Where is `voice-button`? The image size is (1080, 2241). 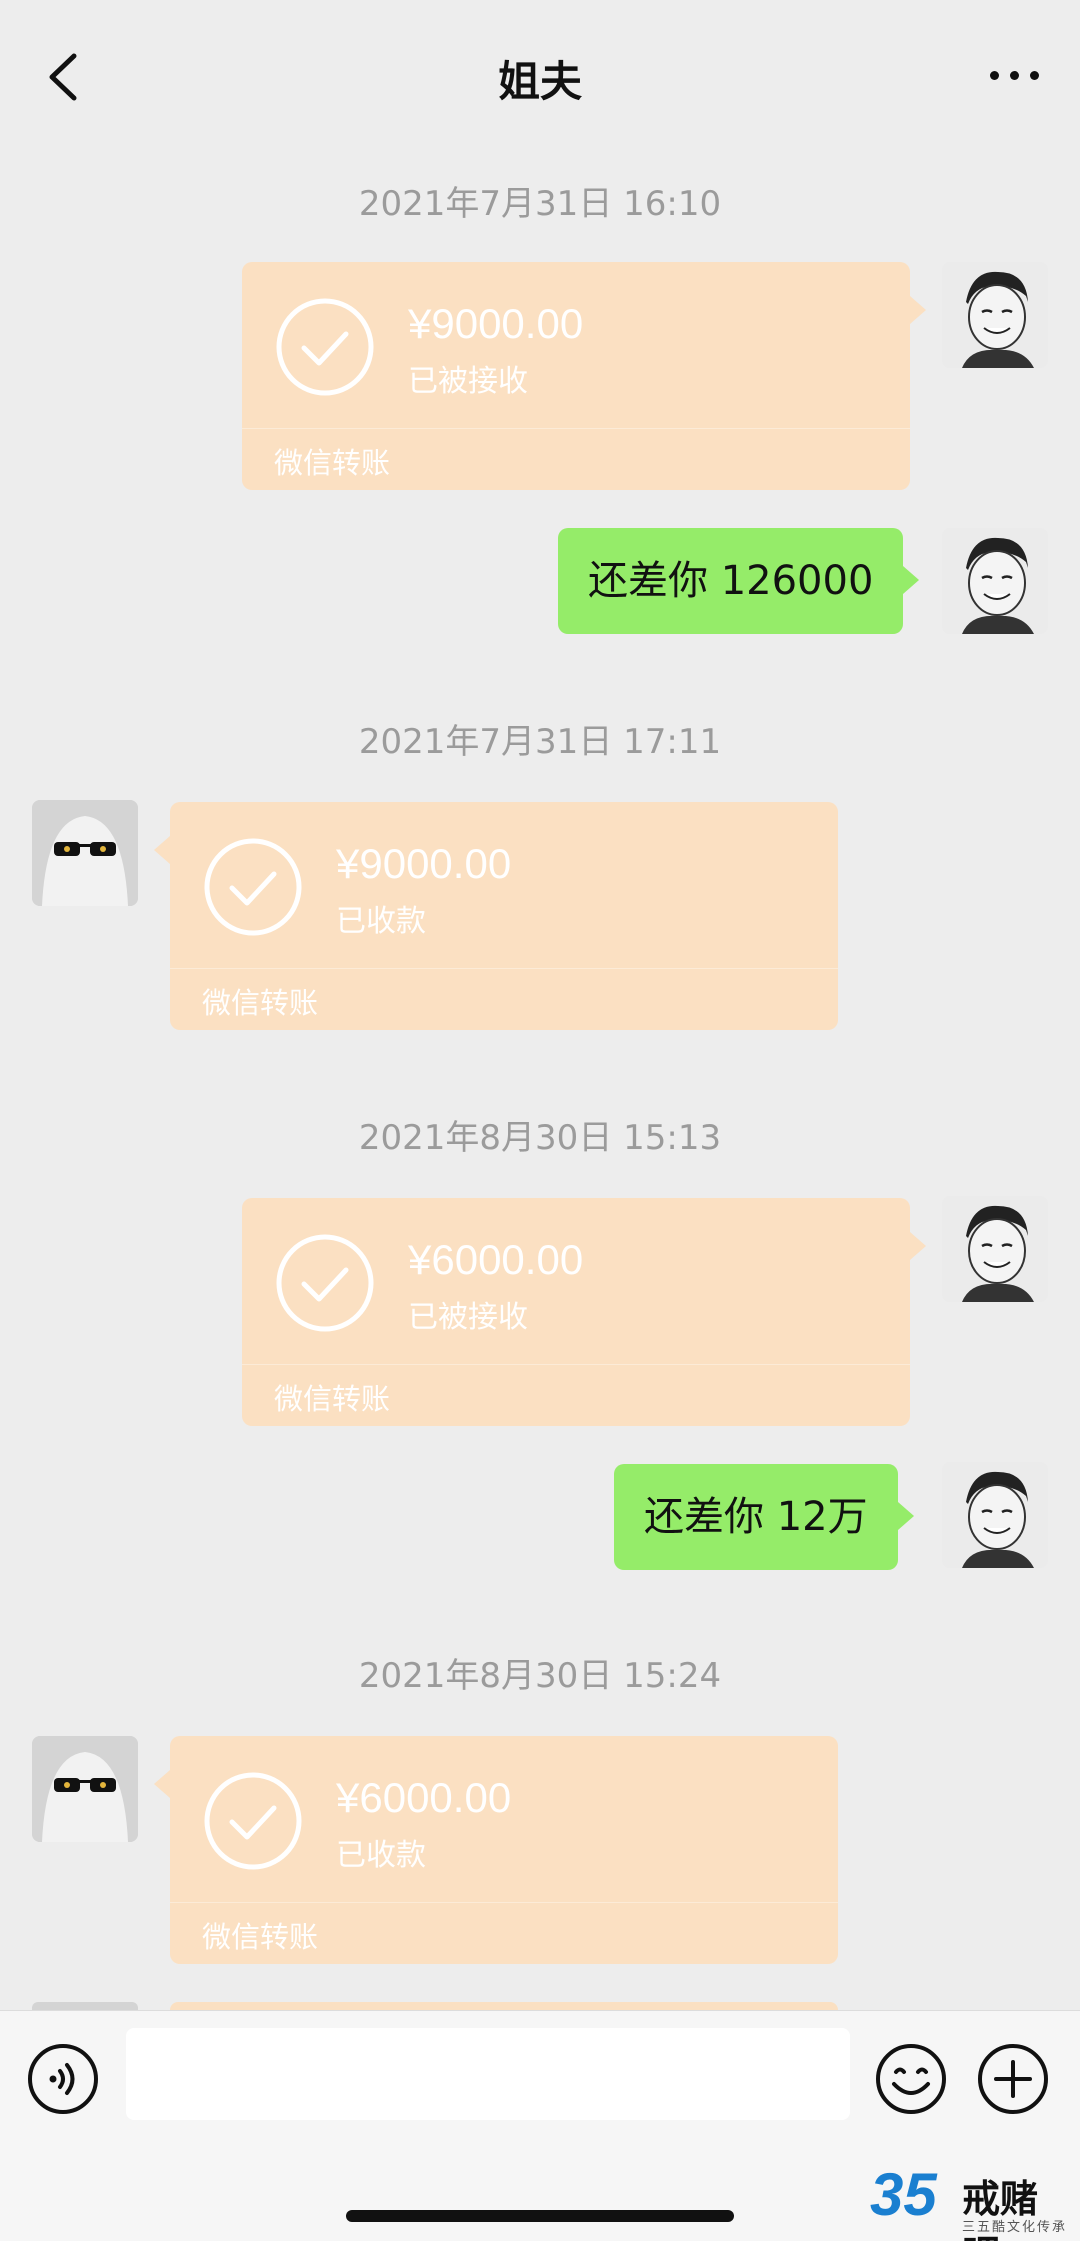 voice-button is located at coordinates (63, 2079).